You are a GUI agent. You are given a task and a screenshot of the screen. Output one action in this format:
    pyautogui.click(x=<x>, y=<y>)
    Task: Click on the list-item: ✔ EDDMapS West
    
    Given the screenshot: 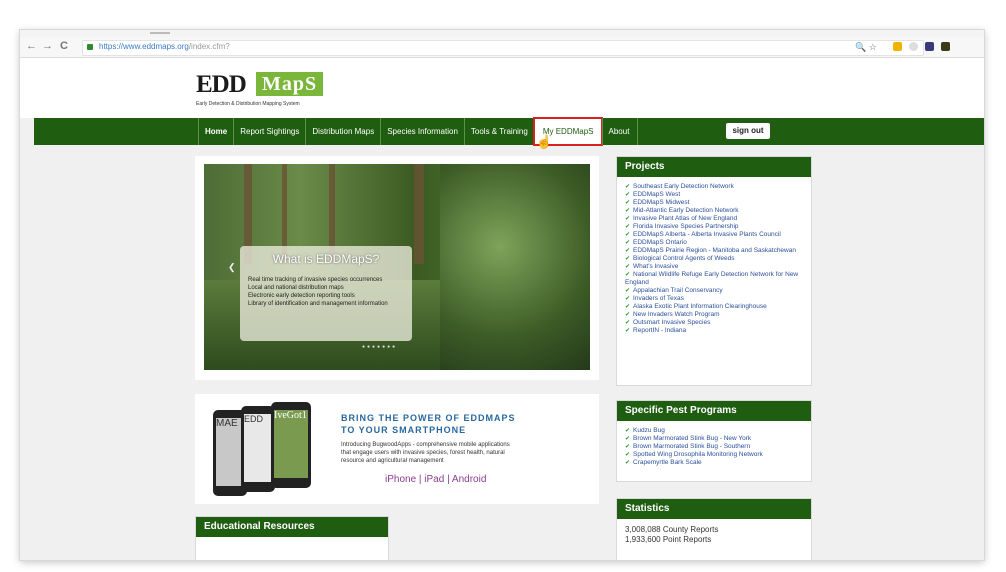 What is the action you would take?
    pyautogui.click(x=718, y=195)
    